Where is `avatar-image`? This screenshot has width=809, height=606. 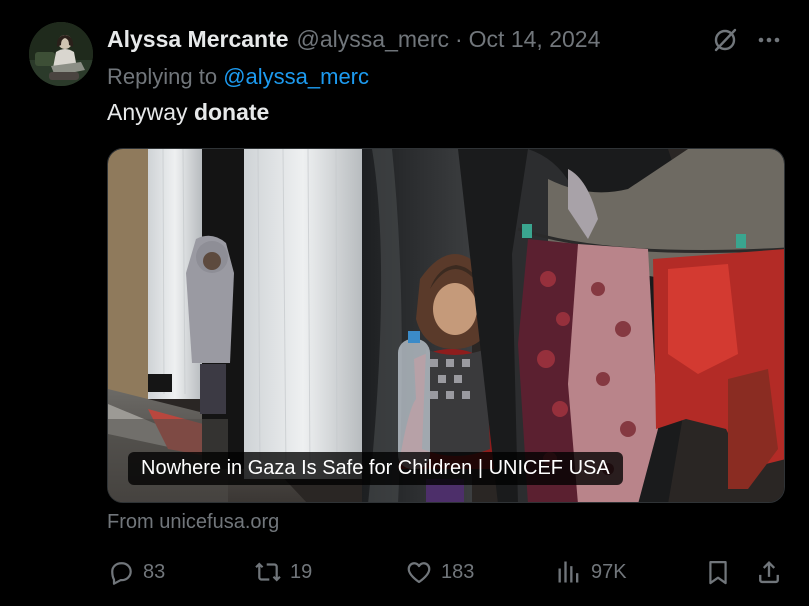 avatar-image is located at coordinates (61, 54).